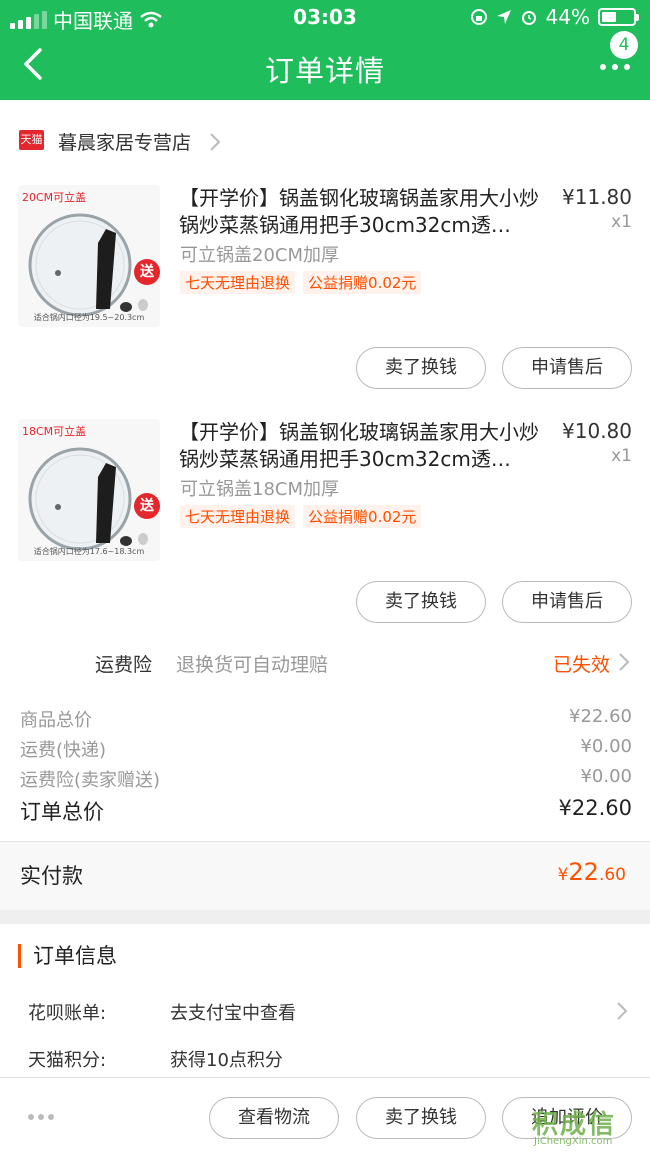  Describe the element at coordinates (226, 1060) in the screenshot. I see `info-value: 获得10点积分` at that location.